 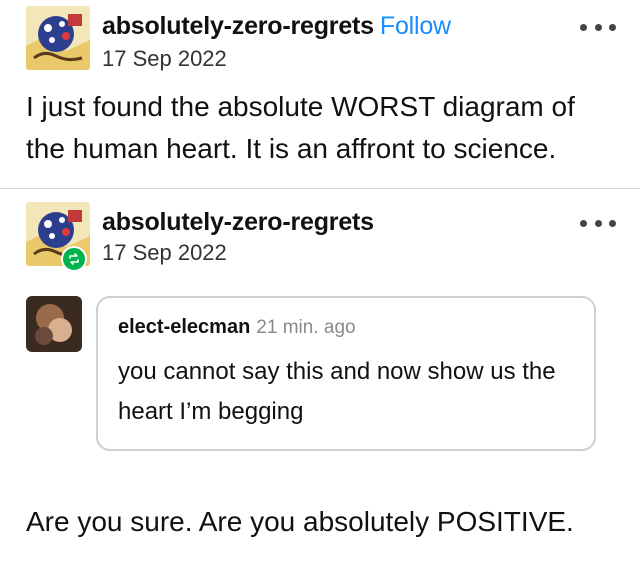 I want to click on reply-header: elect-elecman 21 min. ago, so click(x=237, y=327).